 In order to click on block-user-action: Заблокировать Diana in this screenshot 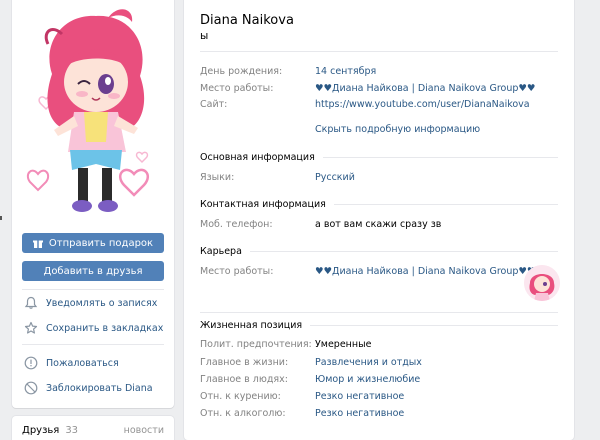, I will do `click(88, 388)`.